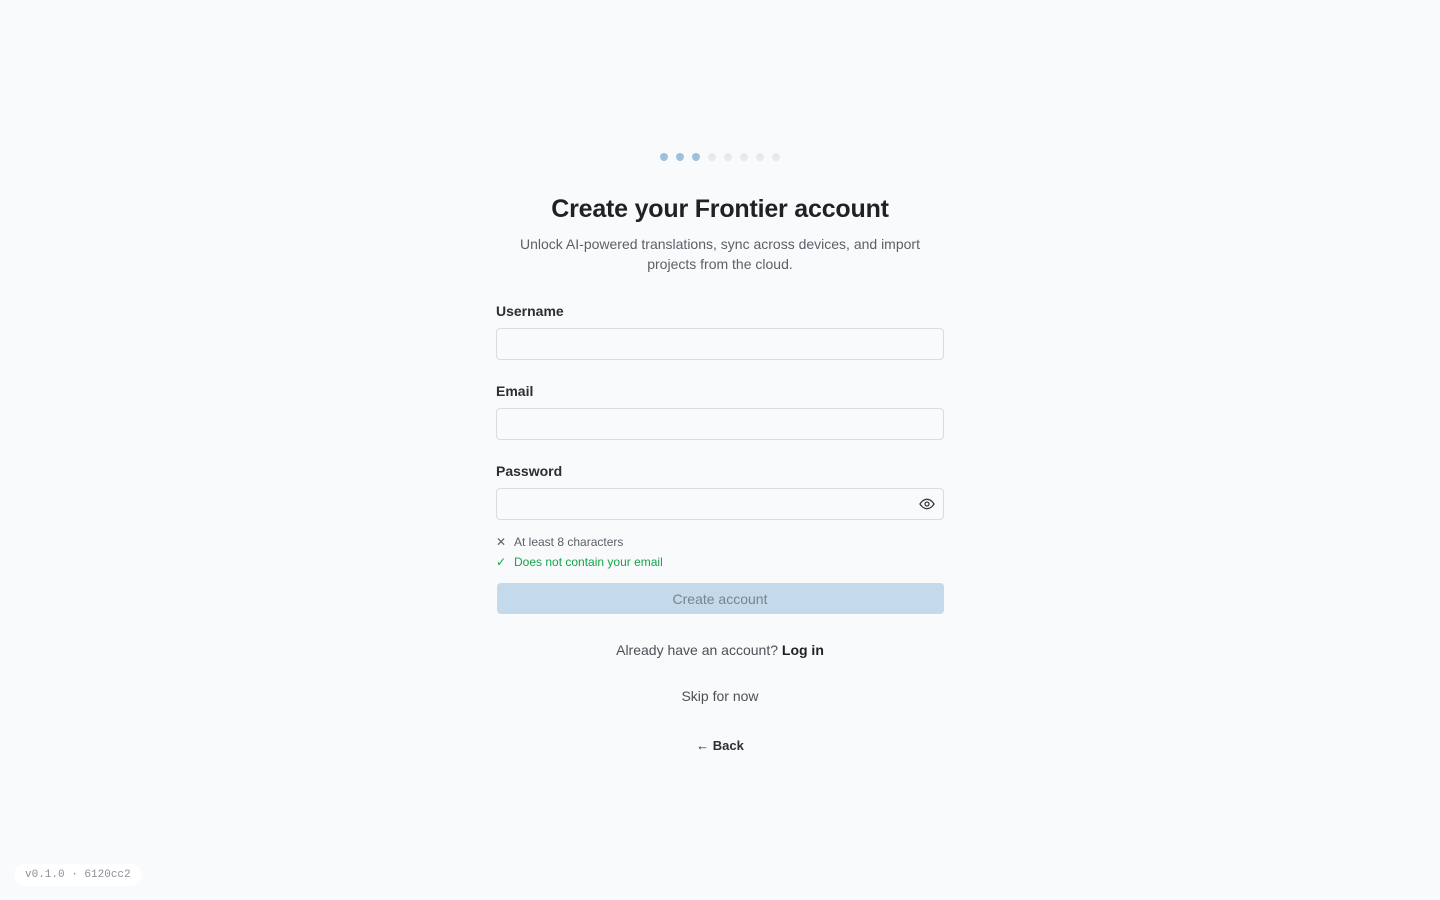 This screenshot has width=1440, height=900. Describe the element at coordinates (530, 311) in the screenshot. I see `username-label: Username` at that location.